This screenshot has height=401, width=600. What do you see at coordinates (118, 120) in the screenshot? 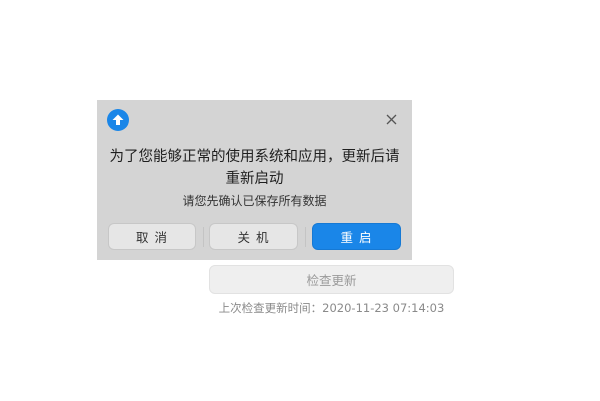
I see `upload-arrow-icon` at bounding box center [118, 120].